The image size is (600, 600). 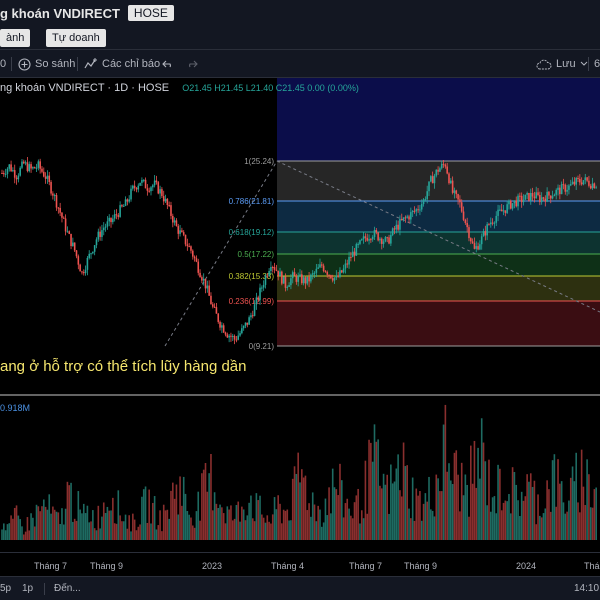 What do you see at coordinates (122, 64) in the screenshot?
I see `indicators-button: Các chỉ báo` at bounding box center [122, 64].